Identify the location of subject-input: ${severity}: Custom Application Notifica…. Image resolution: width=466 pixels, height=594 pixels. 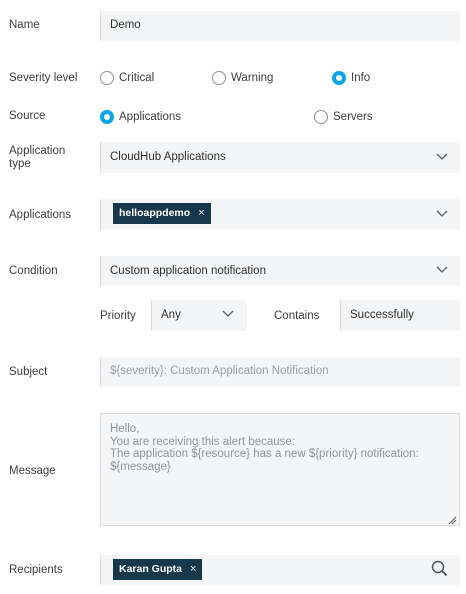
(280, 372).